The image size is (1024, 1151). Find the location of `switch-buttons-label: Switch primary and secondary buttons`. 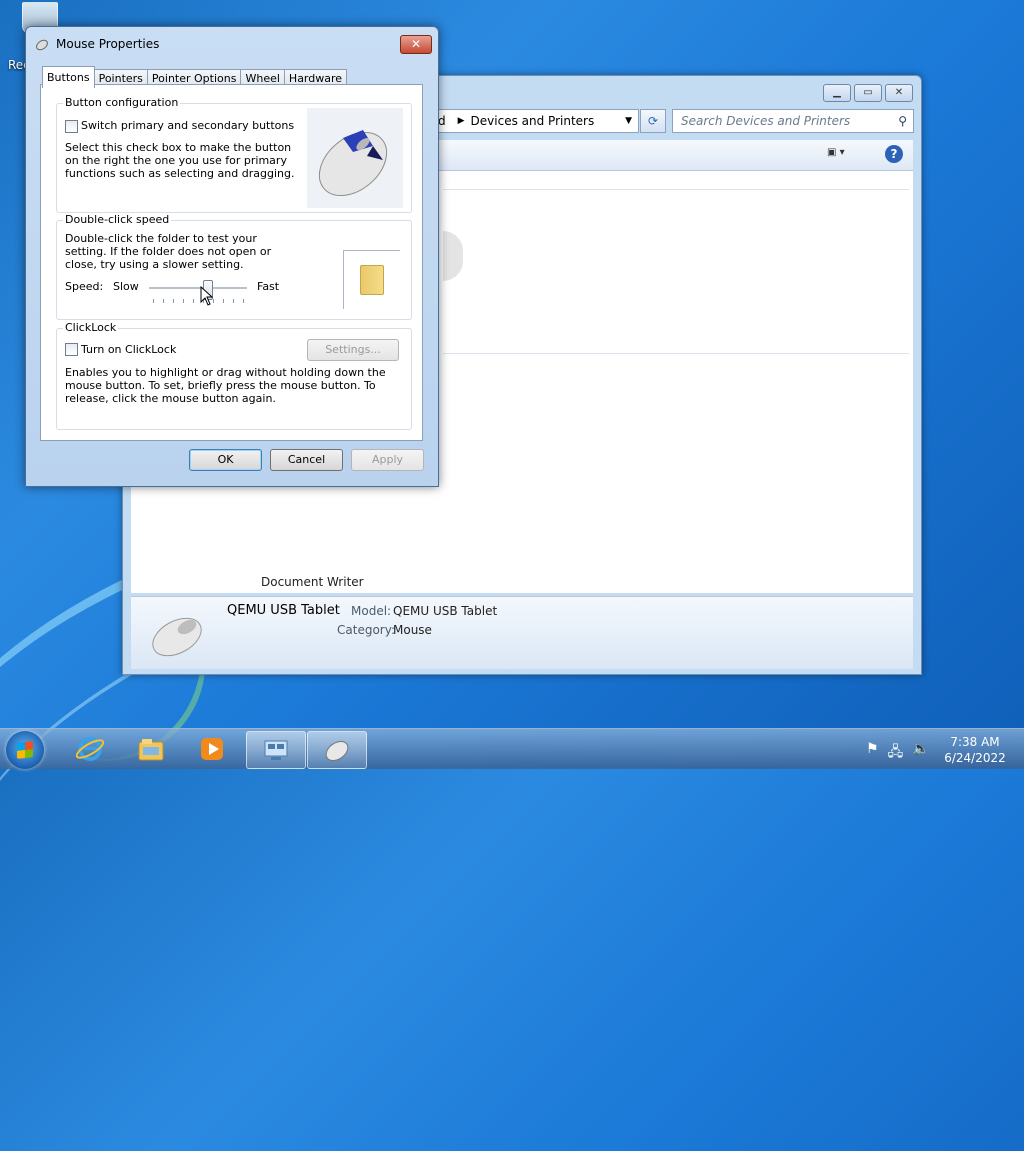

switch-buttons-label: Switch primary and secondary buttons is located at coordinates (187, 125).